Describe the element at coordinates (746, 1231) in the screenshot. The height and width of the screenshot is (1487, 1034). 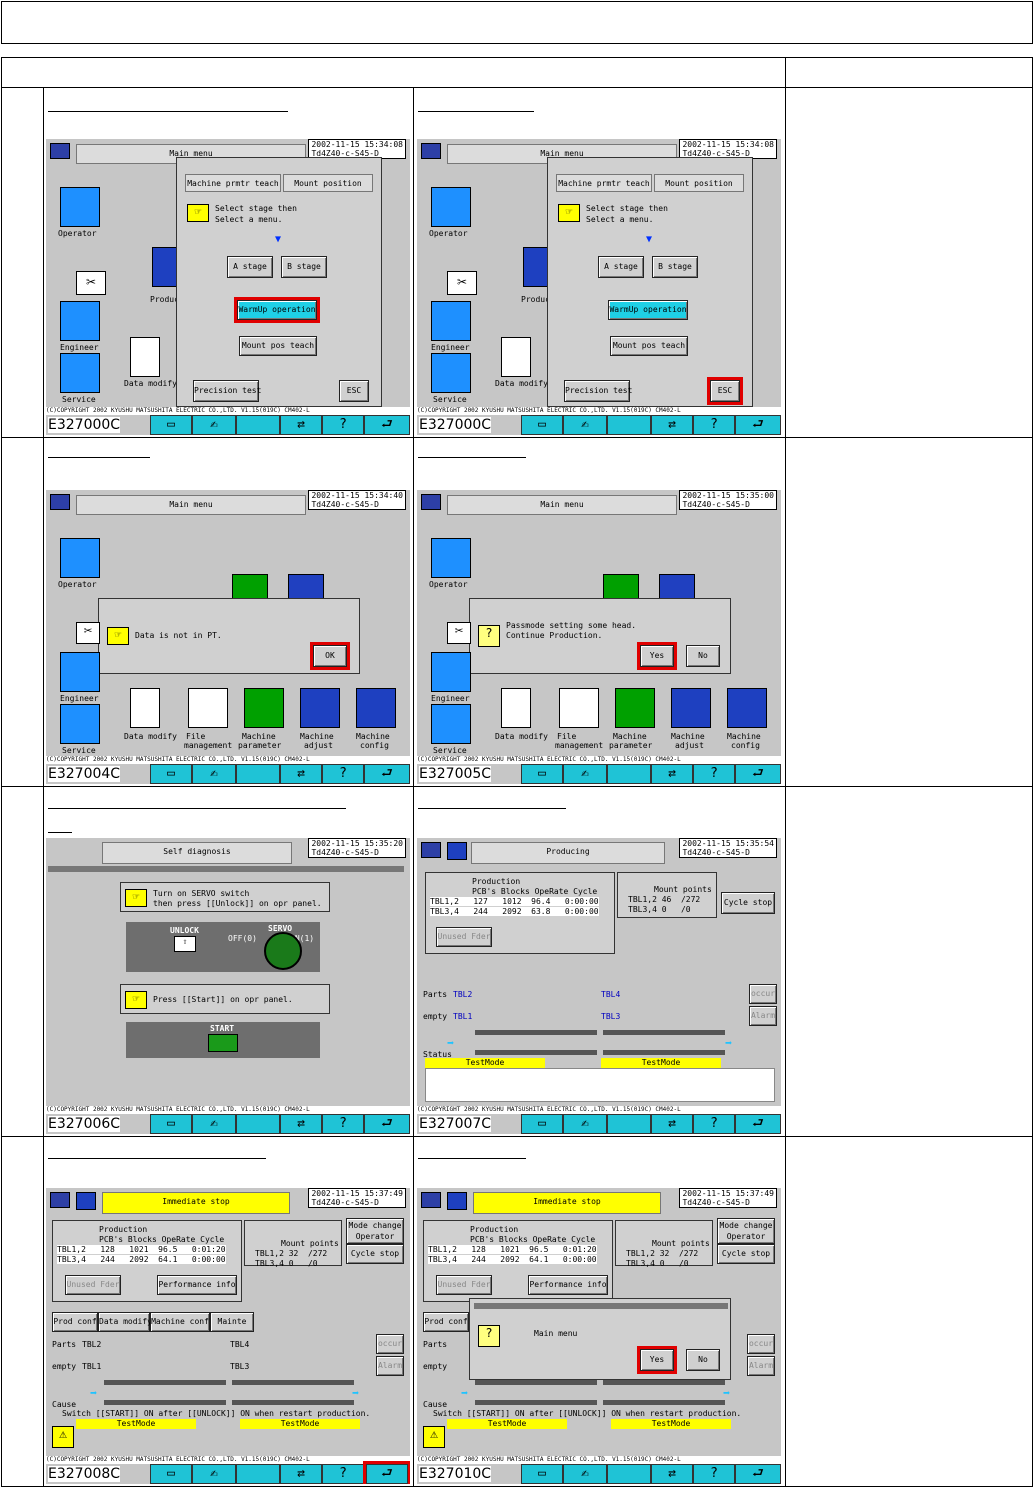
I see `mode-change-button: Mode change Operator` at that location.